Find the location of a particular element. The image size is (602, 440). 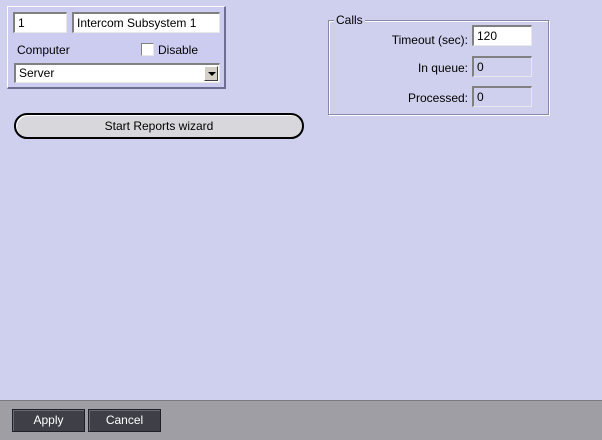

object-id-value: 1 is located at coordinates (21, 23).